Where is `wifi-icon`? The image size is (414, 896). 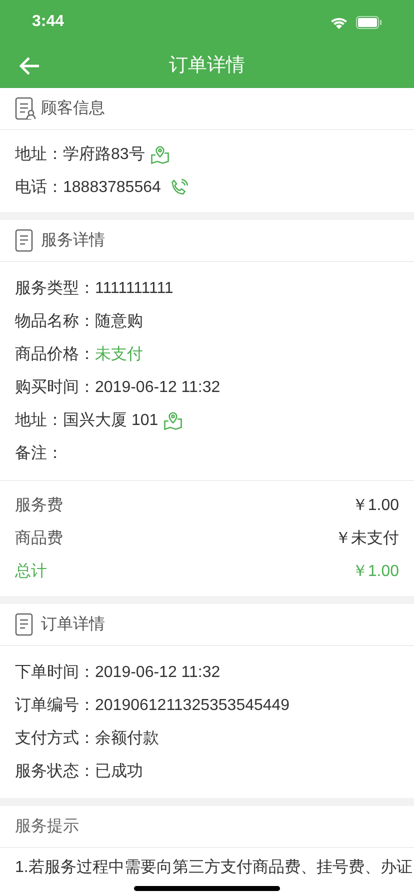 wifi-icon is located at coordinates (339, 22).